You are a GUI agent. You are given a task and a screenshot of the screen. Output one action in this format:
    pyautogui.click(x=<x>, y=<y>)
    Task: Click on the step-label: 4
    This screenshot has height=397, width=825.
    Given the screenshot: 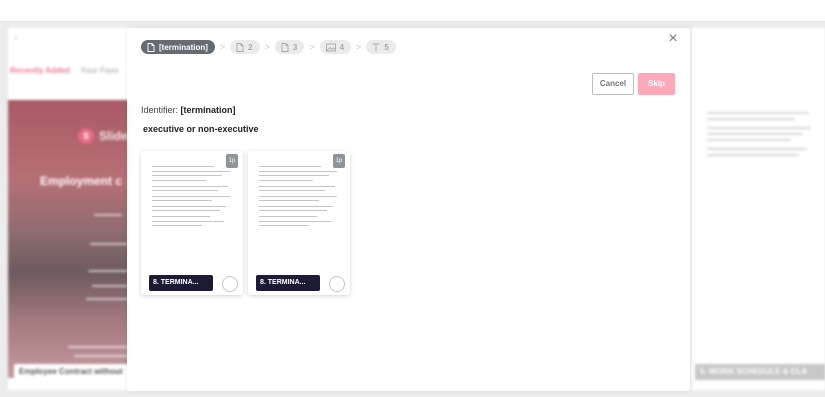 What is the action you would take?
    pyautogui.click(x=342, y=47)
    